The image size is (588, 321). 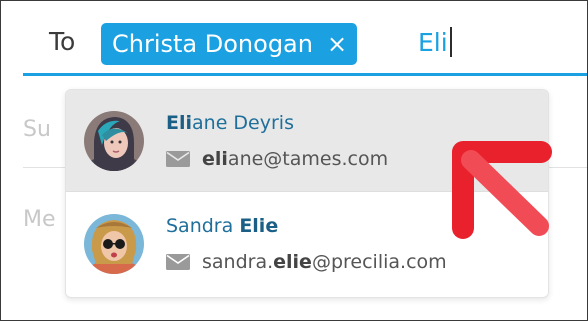 I want to click on recipient-chip: Christa Donogan ×, so click(x=229, y=44).